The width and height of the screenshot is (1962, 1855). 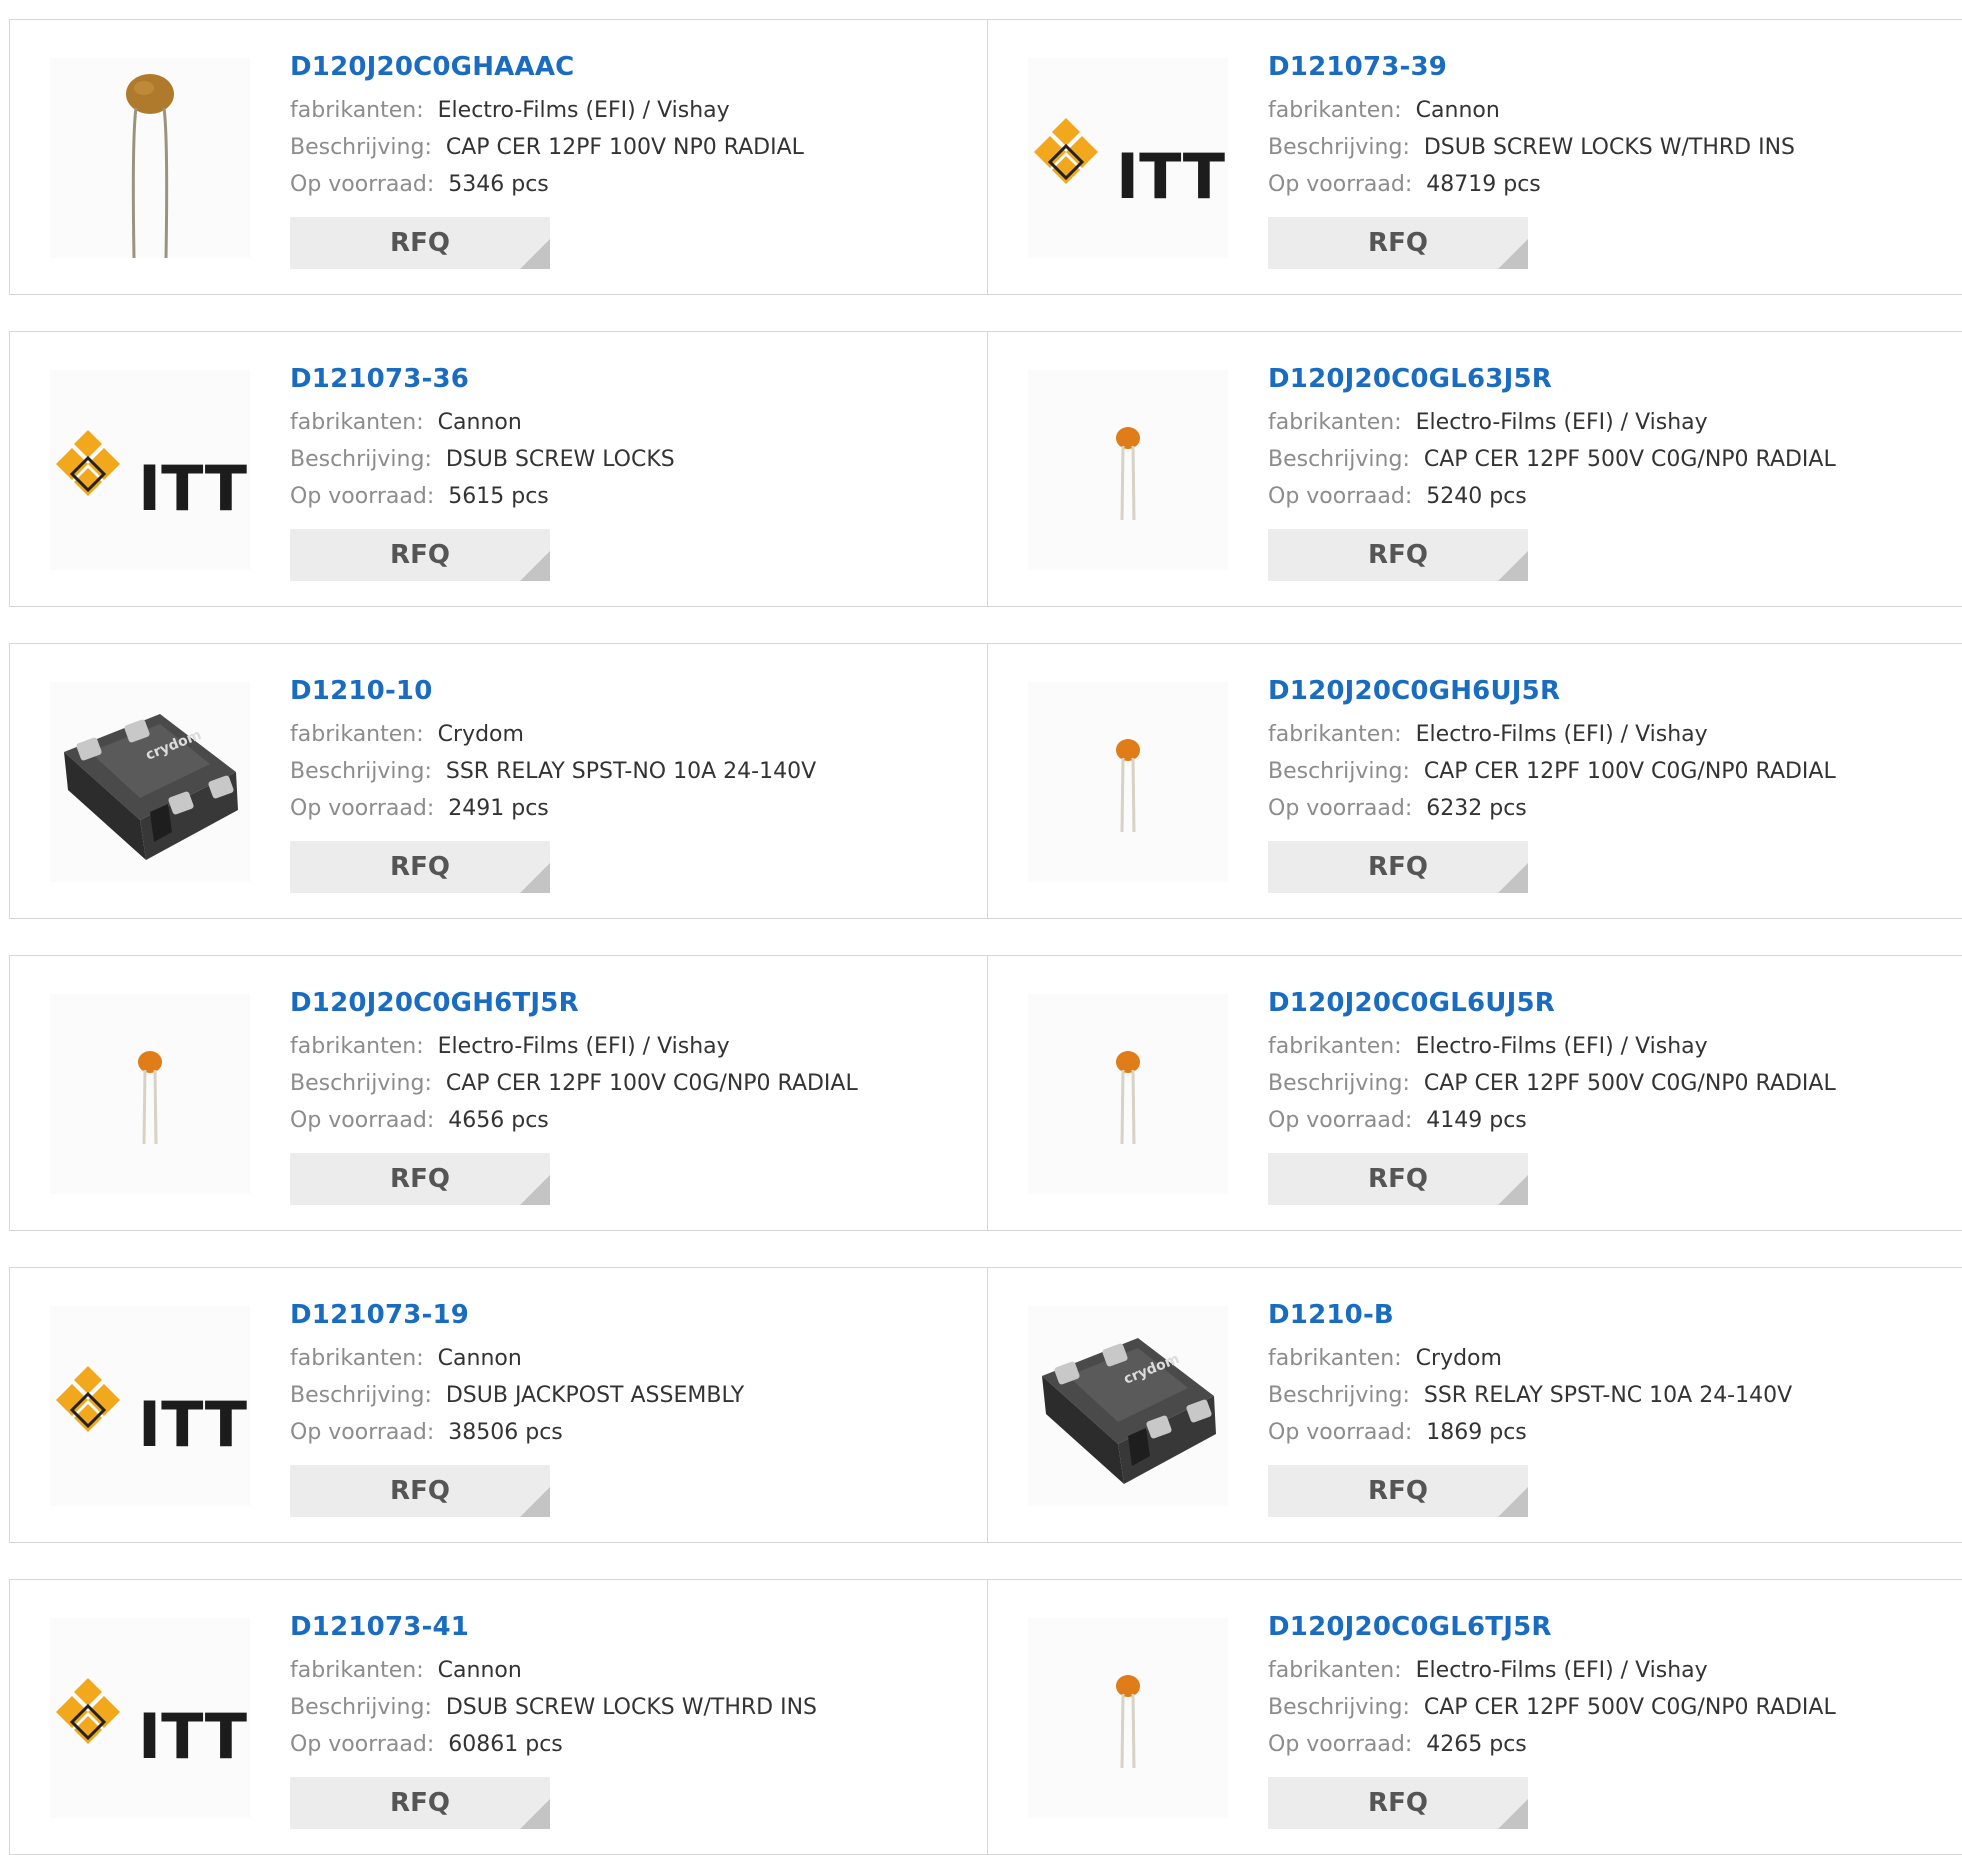 I want to click on stock-line: Op voorraad: 1869 pcs, so click(x=1530, y=1432).